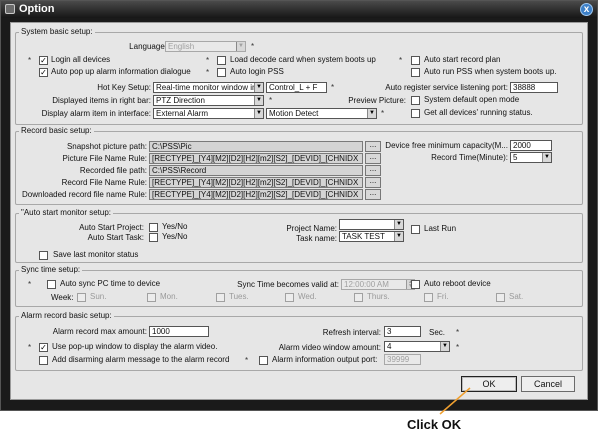 This screenshot has height=434, width=598. I want to click on annotation-arrow, so click(455, 401).